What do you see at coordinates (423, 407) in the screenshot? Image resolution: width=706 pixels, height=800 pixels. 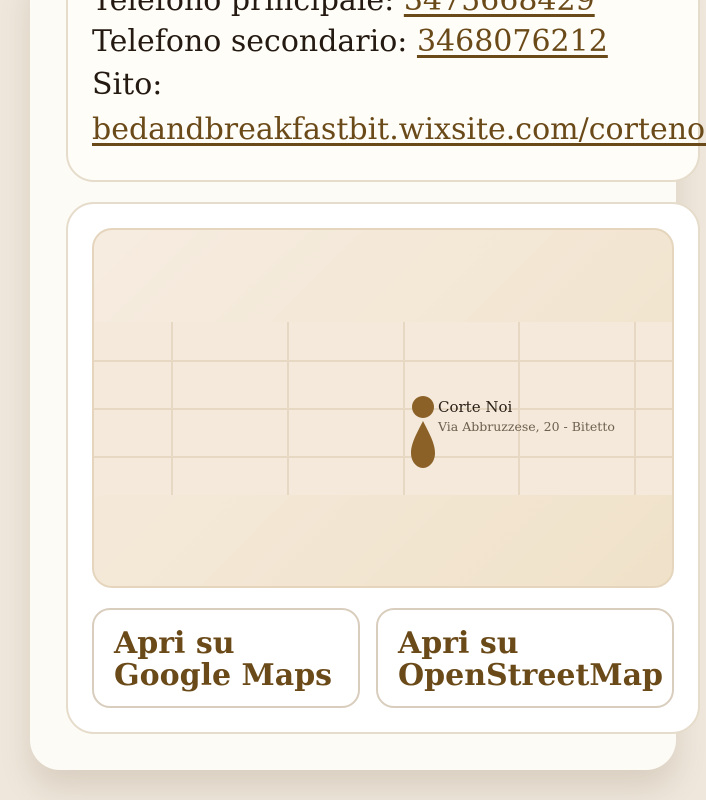 I see `map-pin-head` at bounding box center [423, 407].